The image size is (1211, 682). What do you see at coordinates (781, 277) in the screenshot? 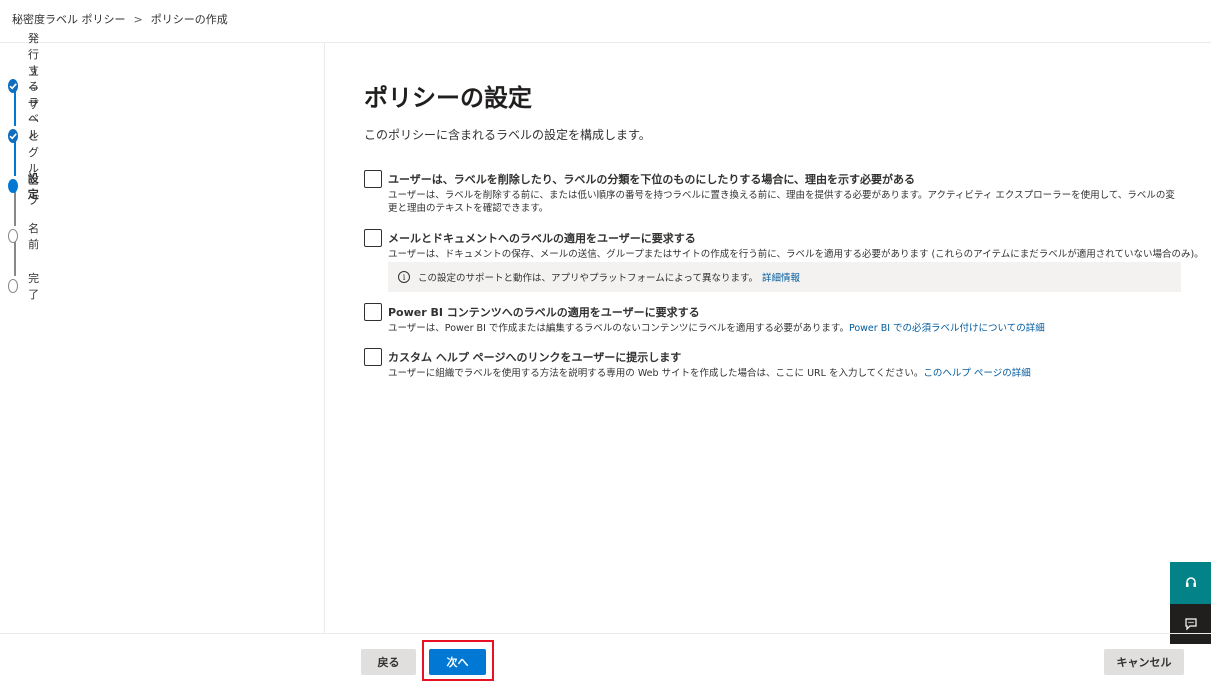
I see `learn-more-link: 詳細情報` at bounding box center [781, 277].